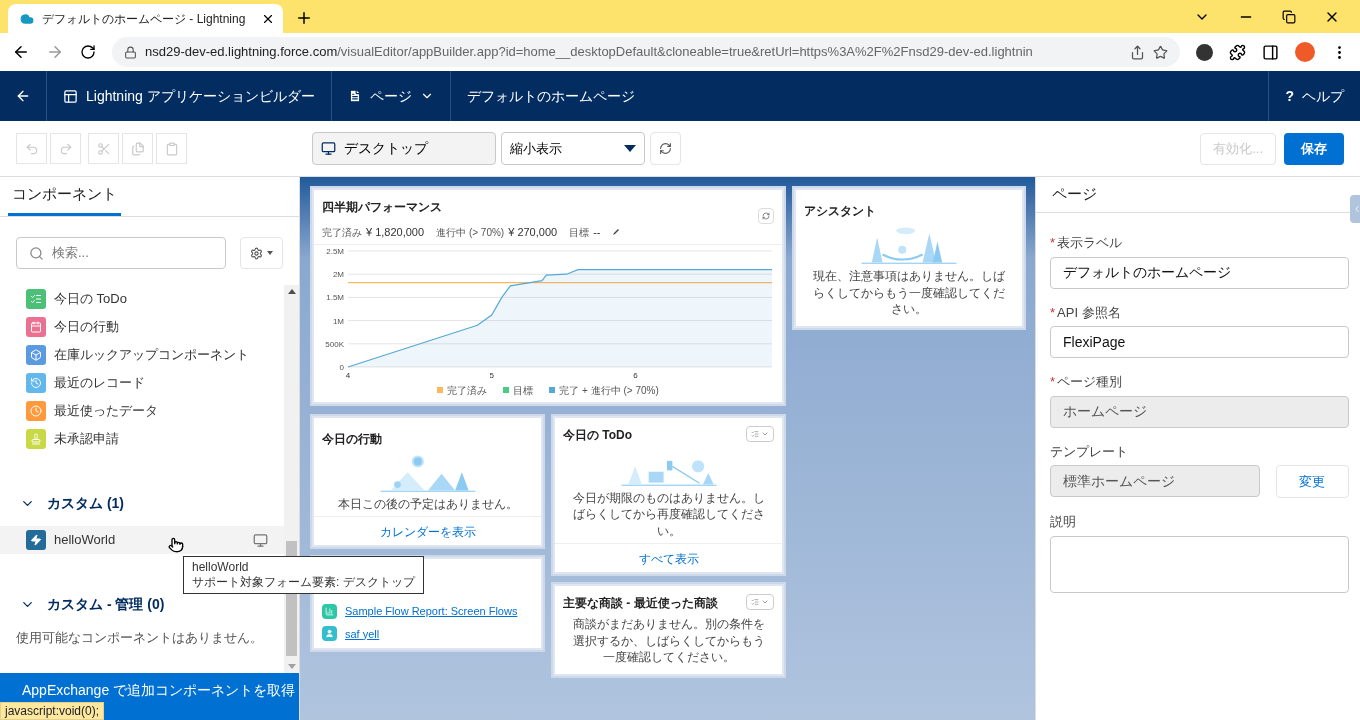 This screenshot has width=1360, height=720. What do you see at coordinates (1090, 243) in the screenshot?
I see `field-label: 表示ラベル` at bounding box center [1090, 243].